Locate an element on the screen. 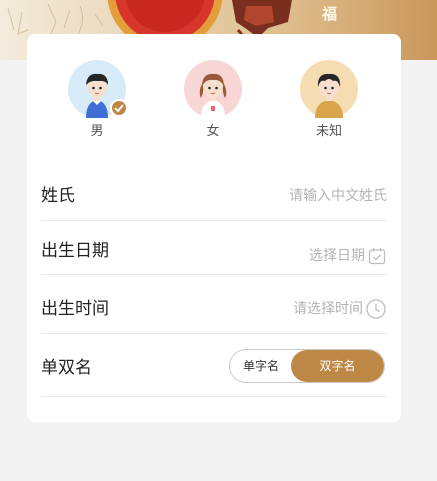 The width and height of the screenshot is (437, 481). calendar-check-icon is located at coordinates (377, 256).